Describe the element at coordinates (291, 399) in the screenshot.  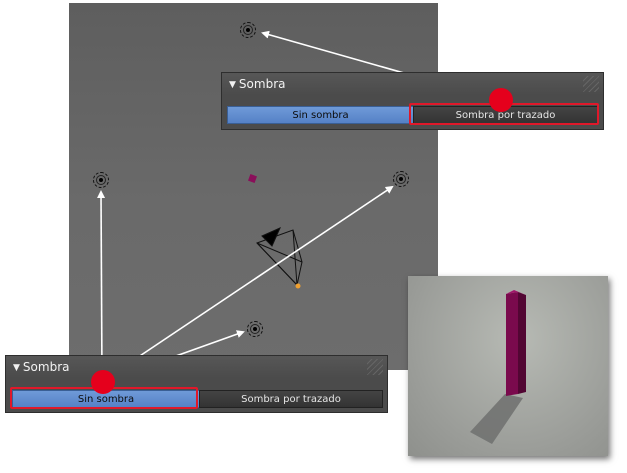
I see `raytrace-shadow-button: Sombra por trazado` at that location.